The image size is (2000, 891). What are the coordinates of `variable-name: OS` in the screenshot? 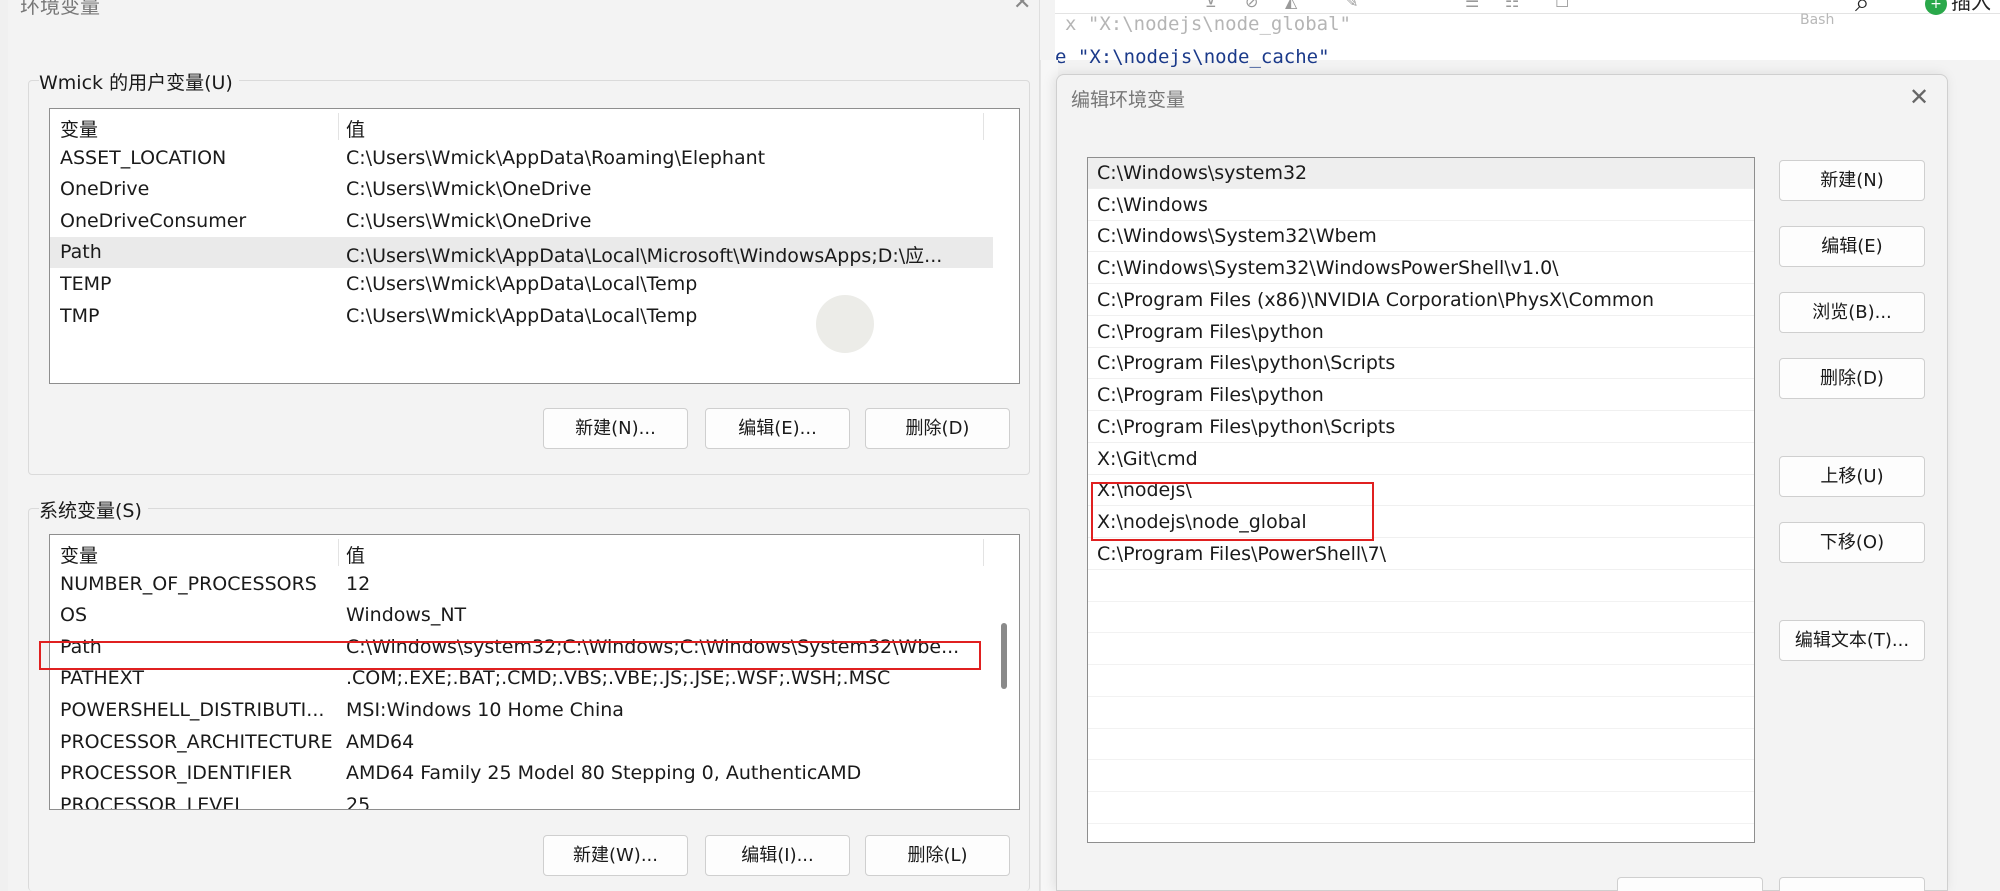 It's located at (74, 615).